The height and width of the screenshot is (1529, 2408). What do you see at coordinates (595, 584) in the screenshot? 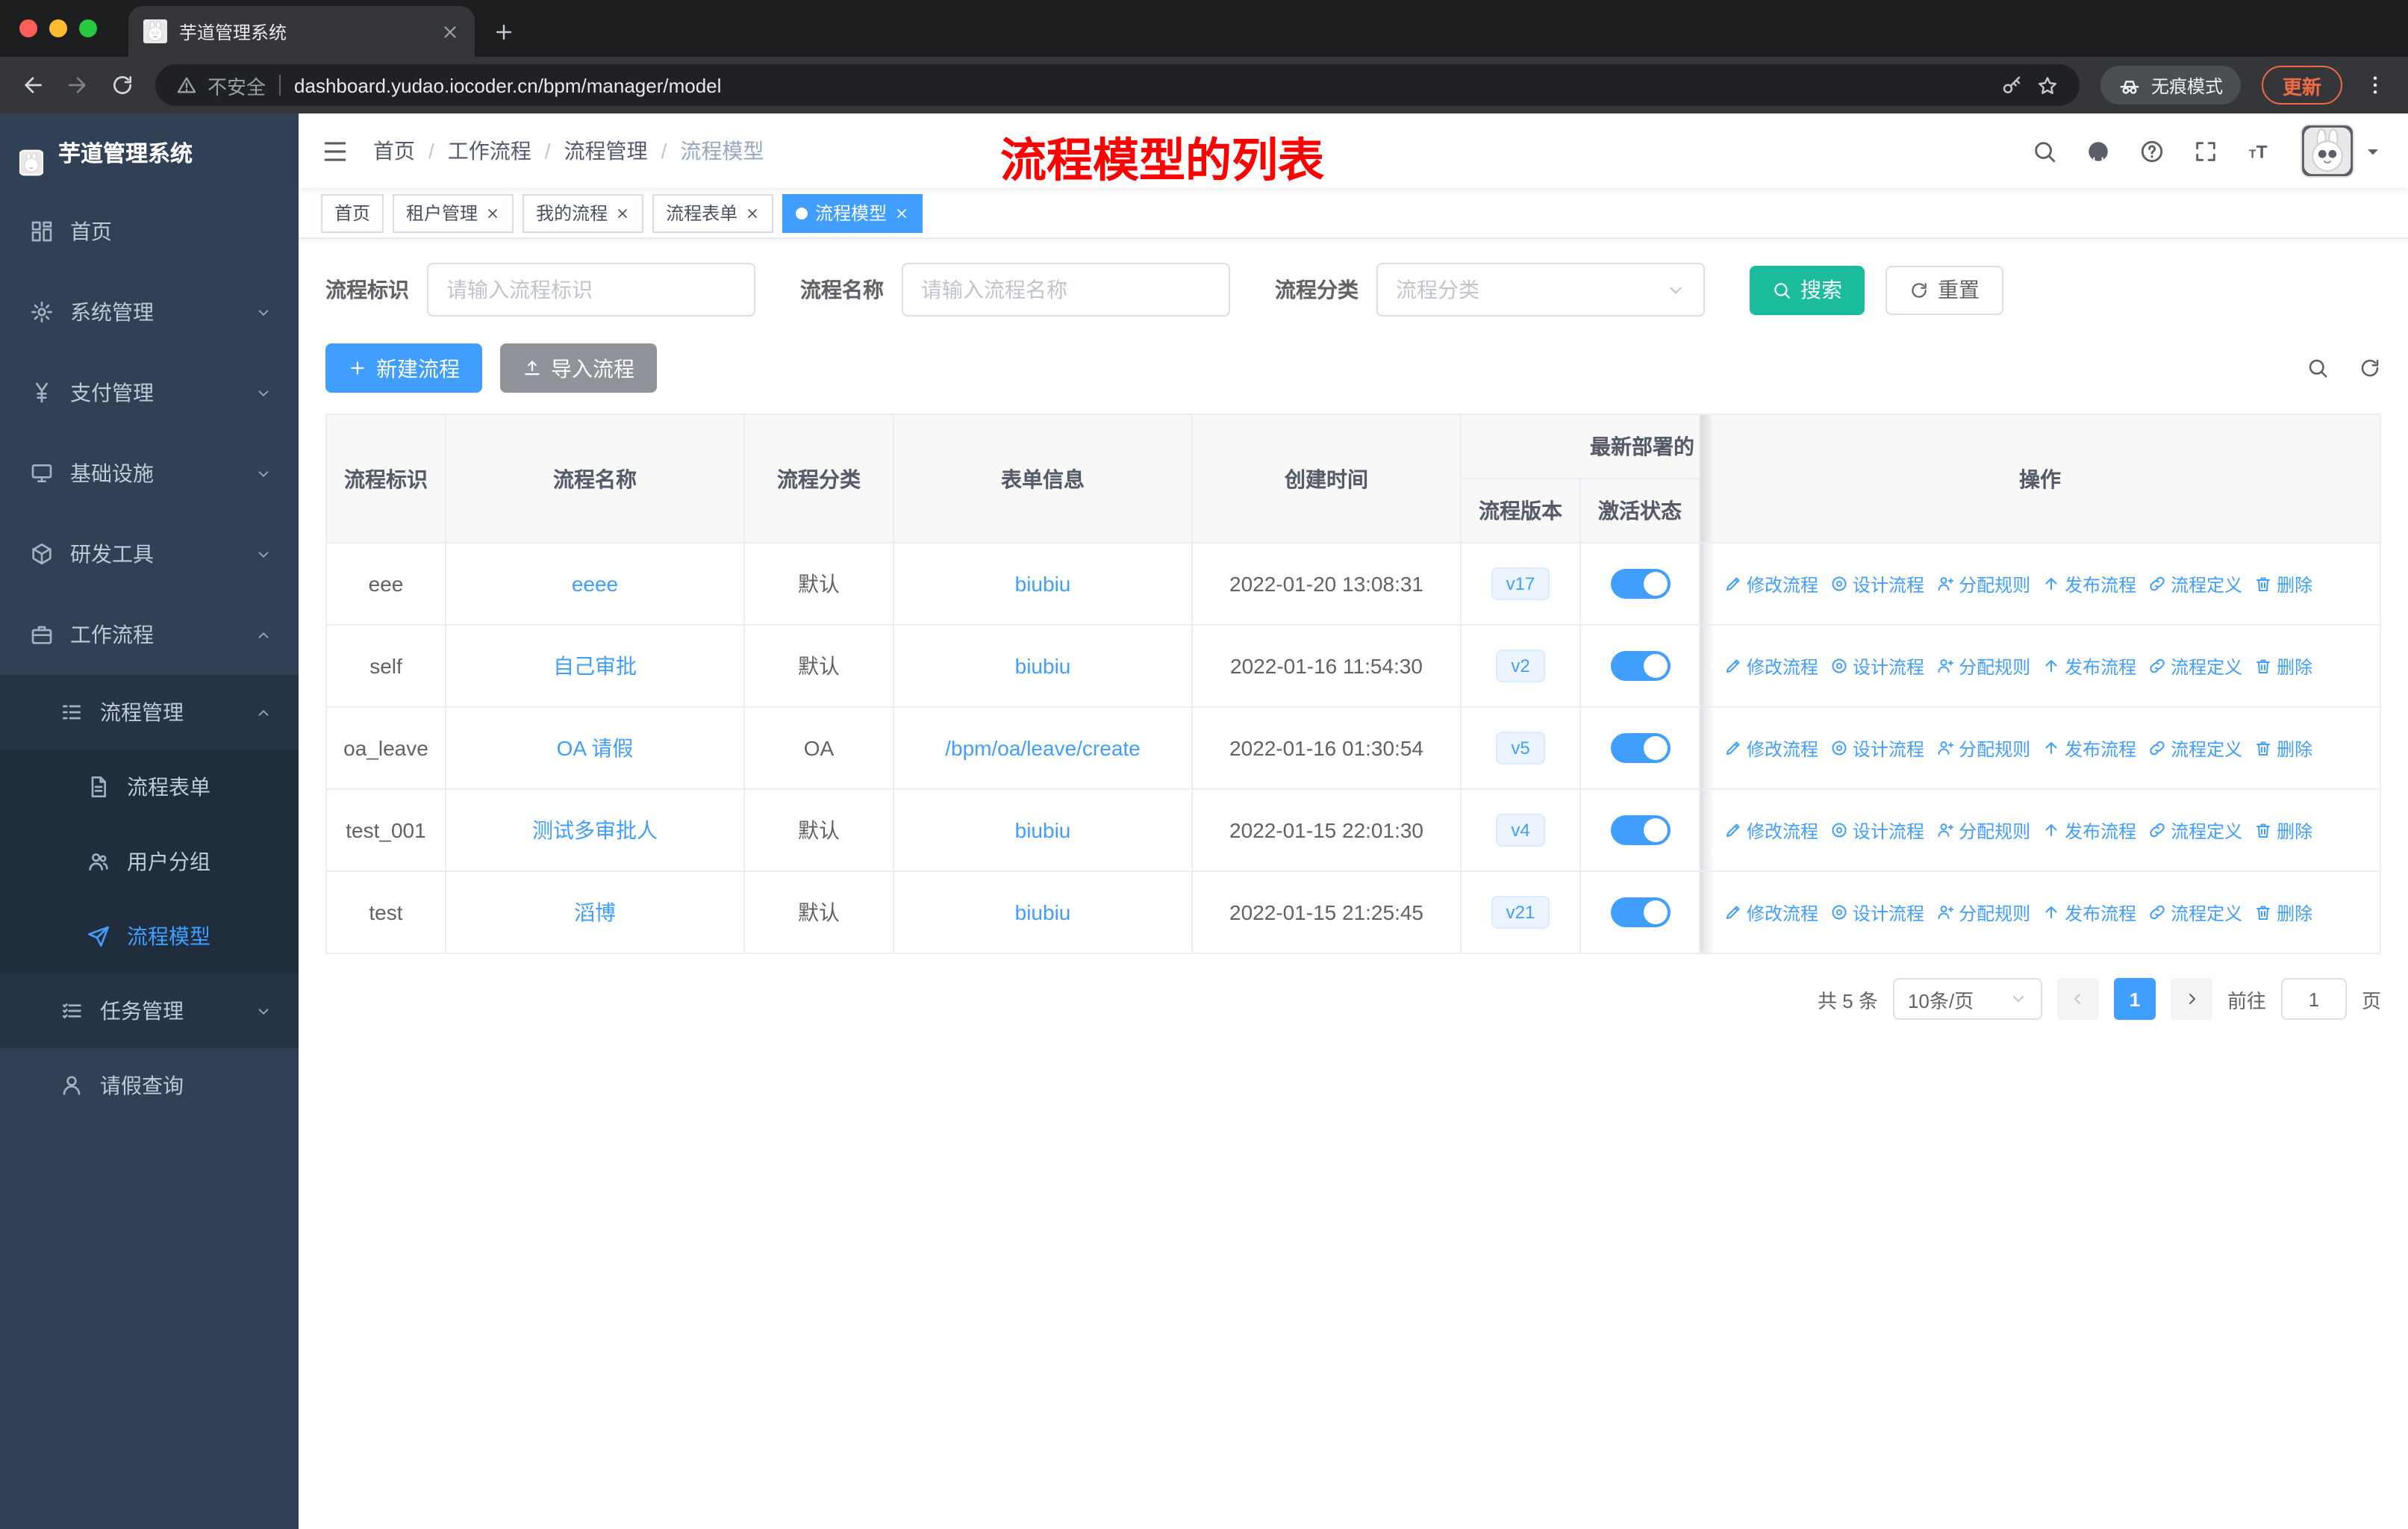
I see `model-name-link: eeee` at bounding box center [595, 584].